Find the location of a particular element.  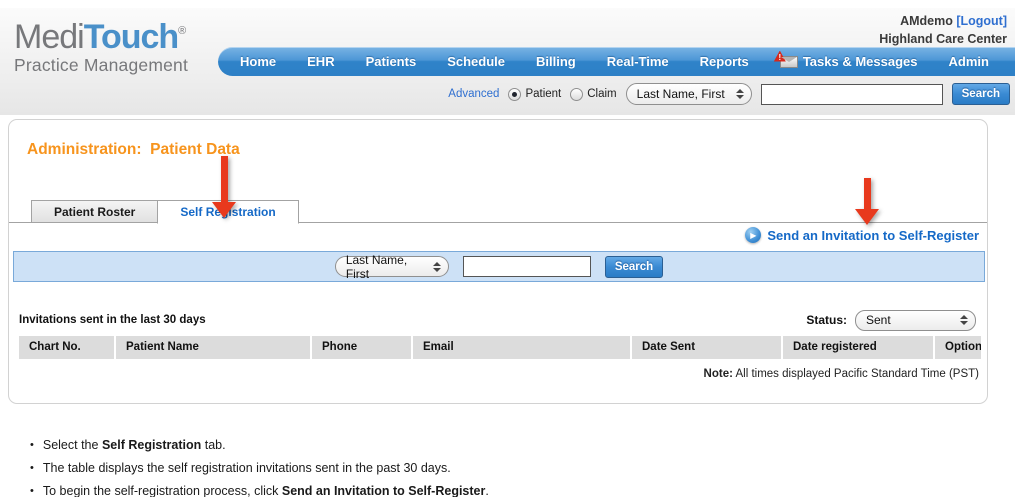

red-arrow-send-invitation is located at coordinates (867, 201).